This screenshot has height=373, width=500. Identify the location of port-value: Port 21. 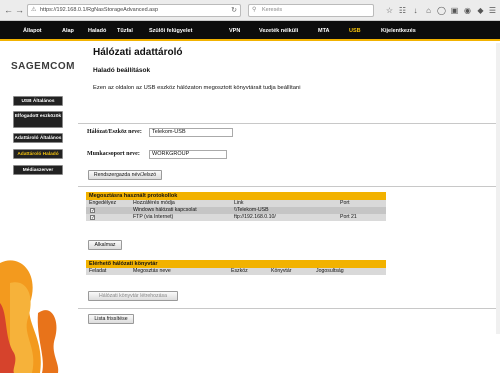
(348, 217).